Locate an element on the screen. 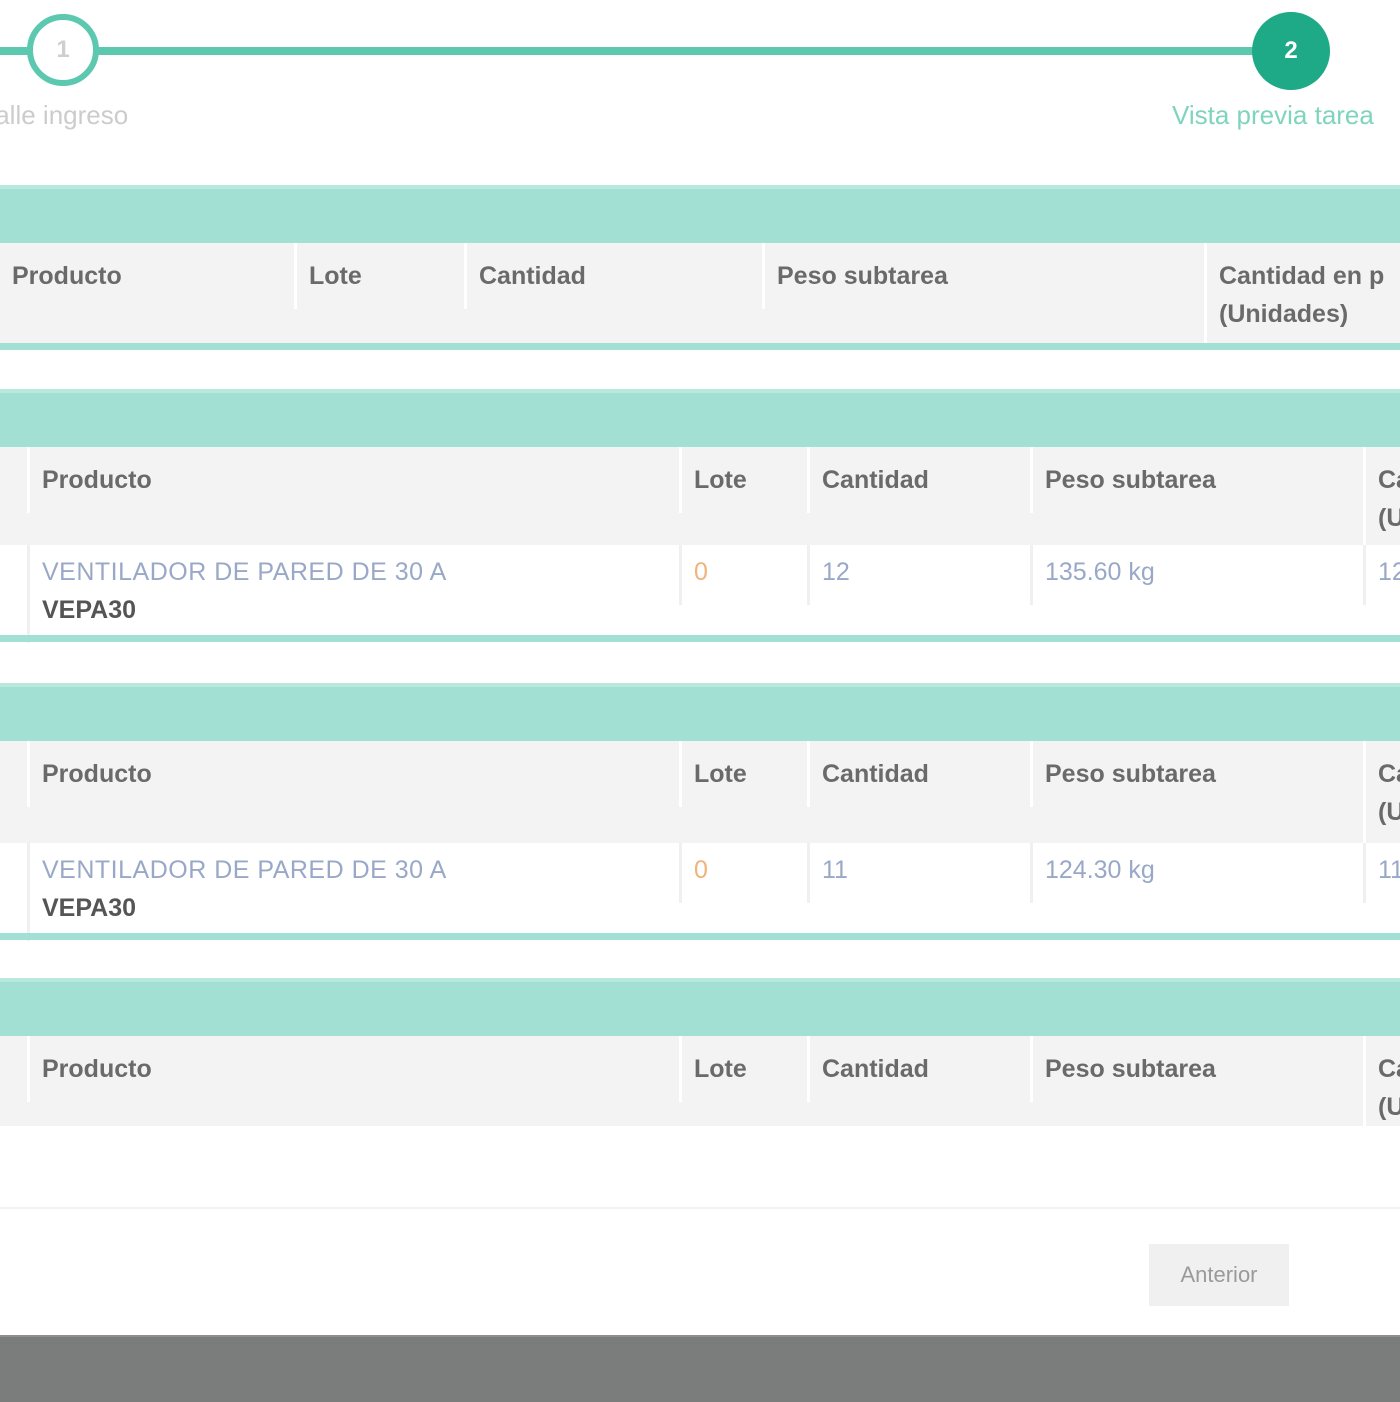 The height and width of the screenshot is (1402, 1400). wizard-stepper: 1 talle ingreso 2 Vista previa tarea is located at coordinates (700, 75).